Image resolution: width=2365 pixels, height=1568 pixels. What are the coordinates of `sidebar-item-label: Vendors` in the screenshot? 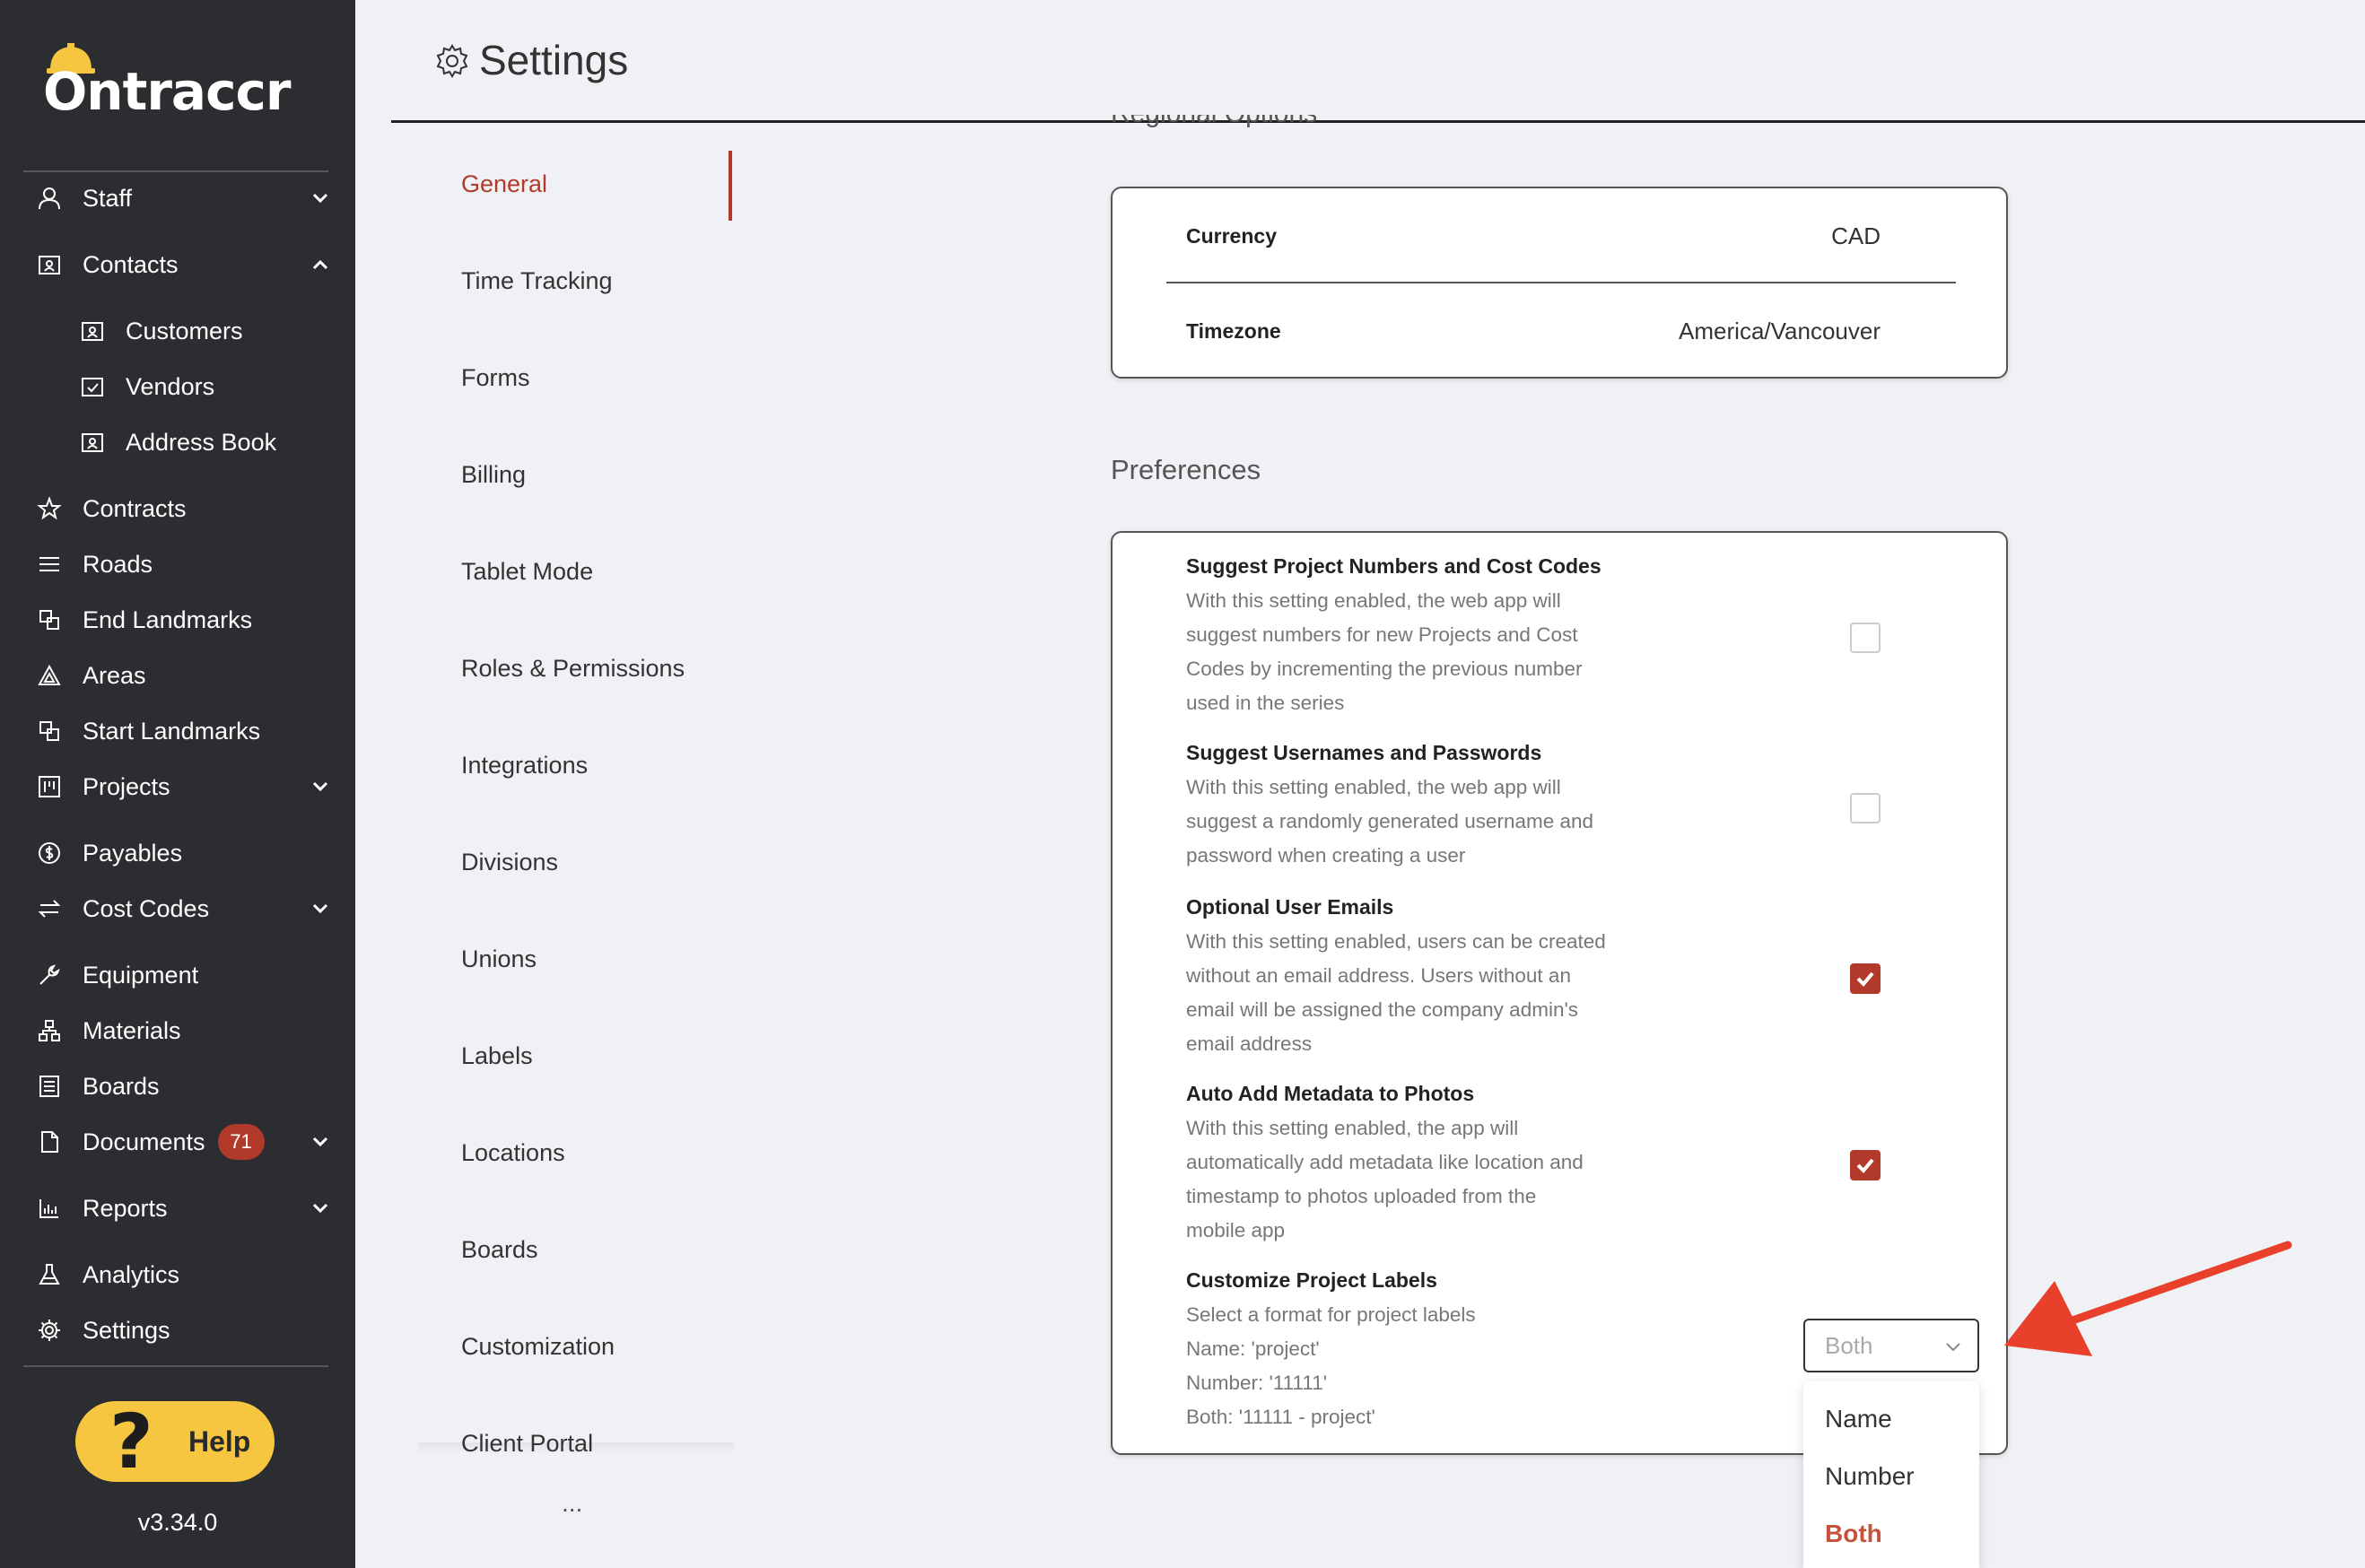 It's located at (170, 386).